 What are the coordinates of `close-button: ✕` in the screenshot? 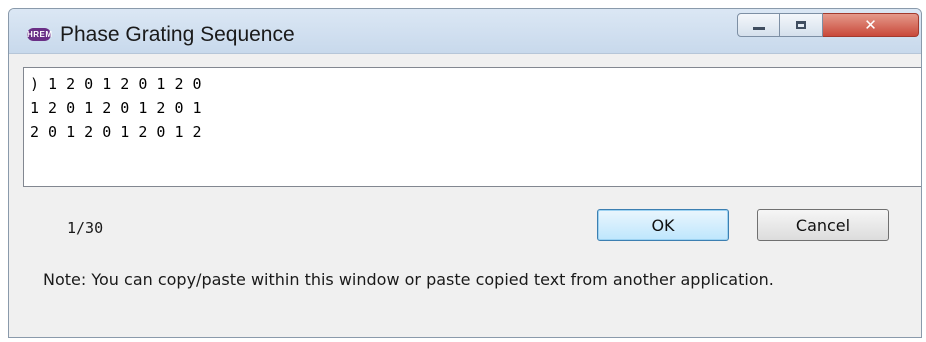 It's located at (871, 25).